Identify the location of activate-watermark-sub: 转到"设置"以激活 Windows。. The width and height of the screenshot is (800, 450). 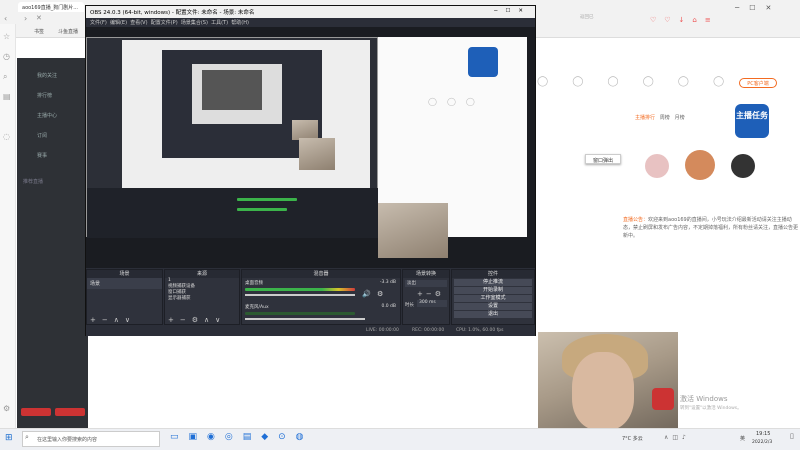
(711, 408).